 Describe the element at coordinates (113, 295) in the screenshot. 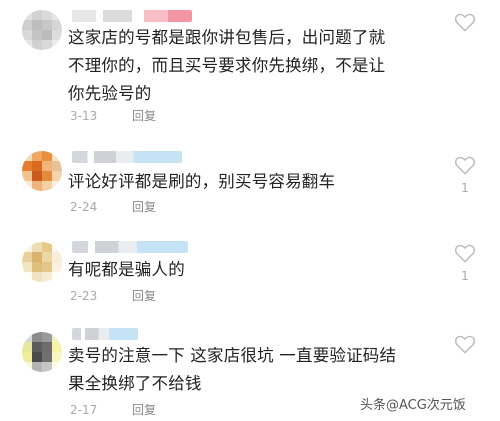

I see `comment-meta: 2-23 回复` at that location.